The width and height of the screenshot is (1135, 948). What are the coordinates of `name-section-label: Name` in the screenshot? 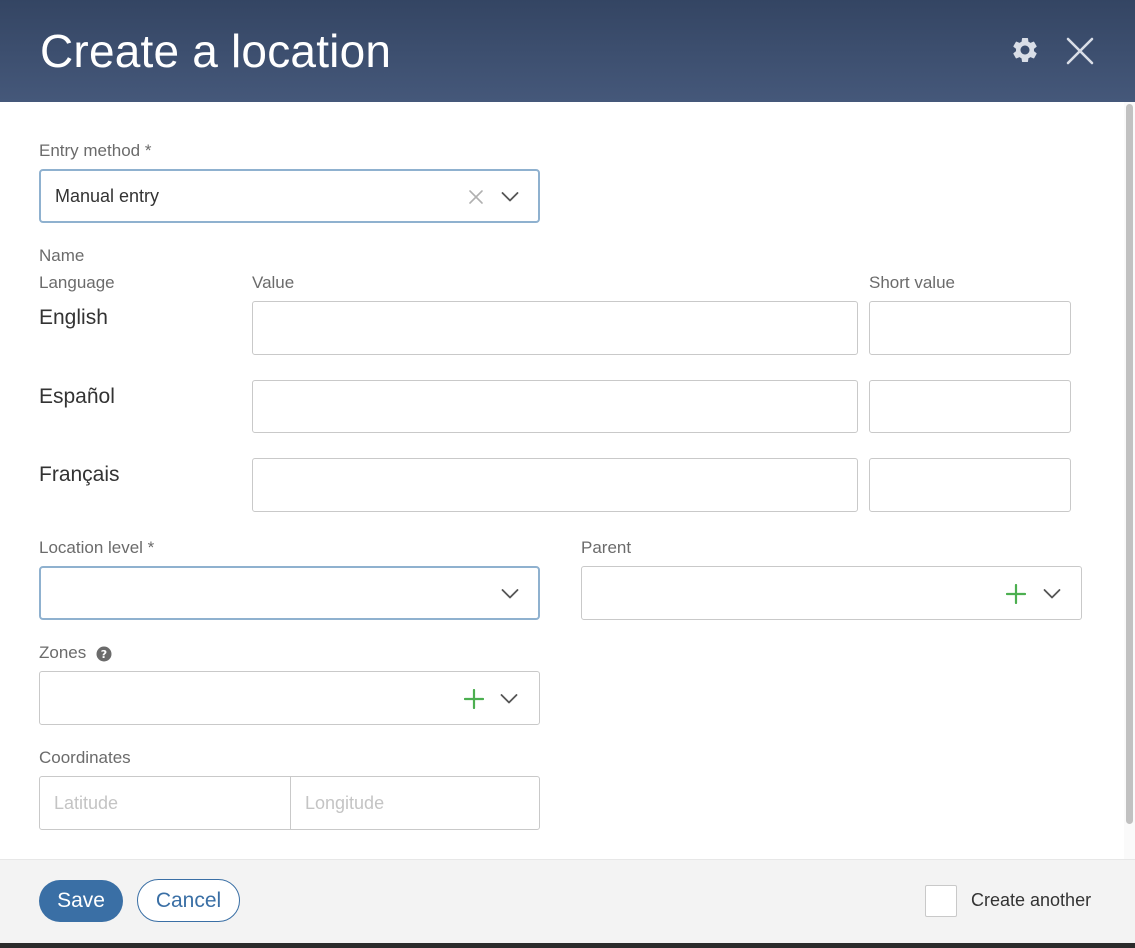 It's located at (62, 255).